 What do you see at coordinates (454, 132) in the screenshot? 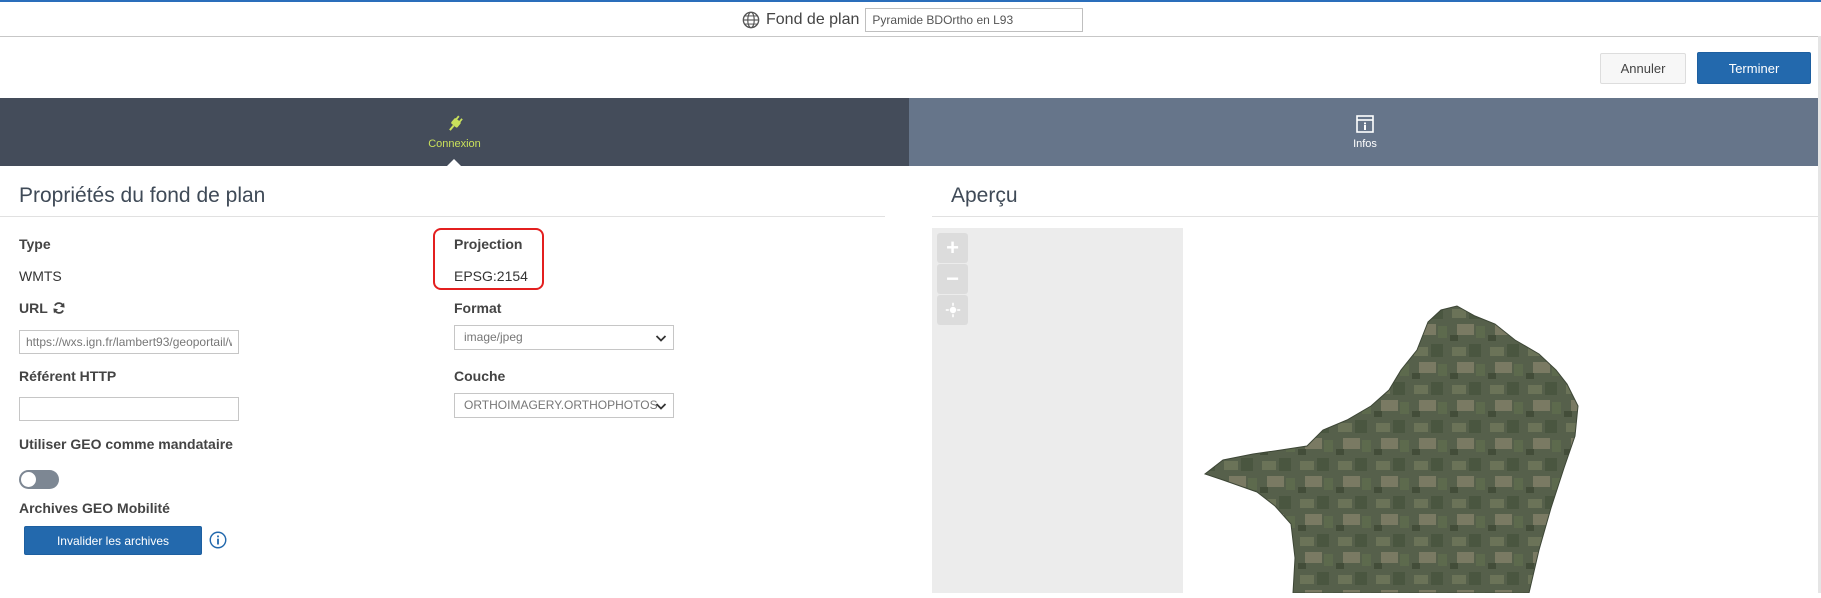
I see `tab-connexion: Connexion` at bounding box center [454, 132].